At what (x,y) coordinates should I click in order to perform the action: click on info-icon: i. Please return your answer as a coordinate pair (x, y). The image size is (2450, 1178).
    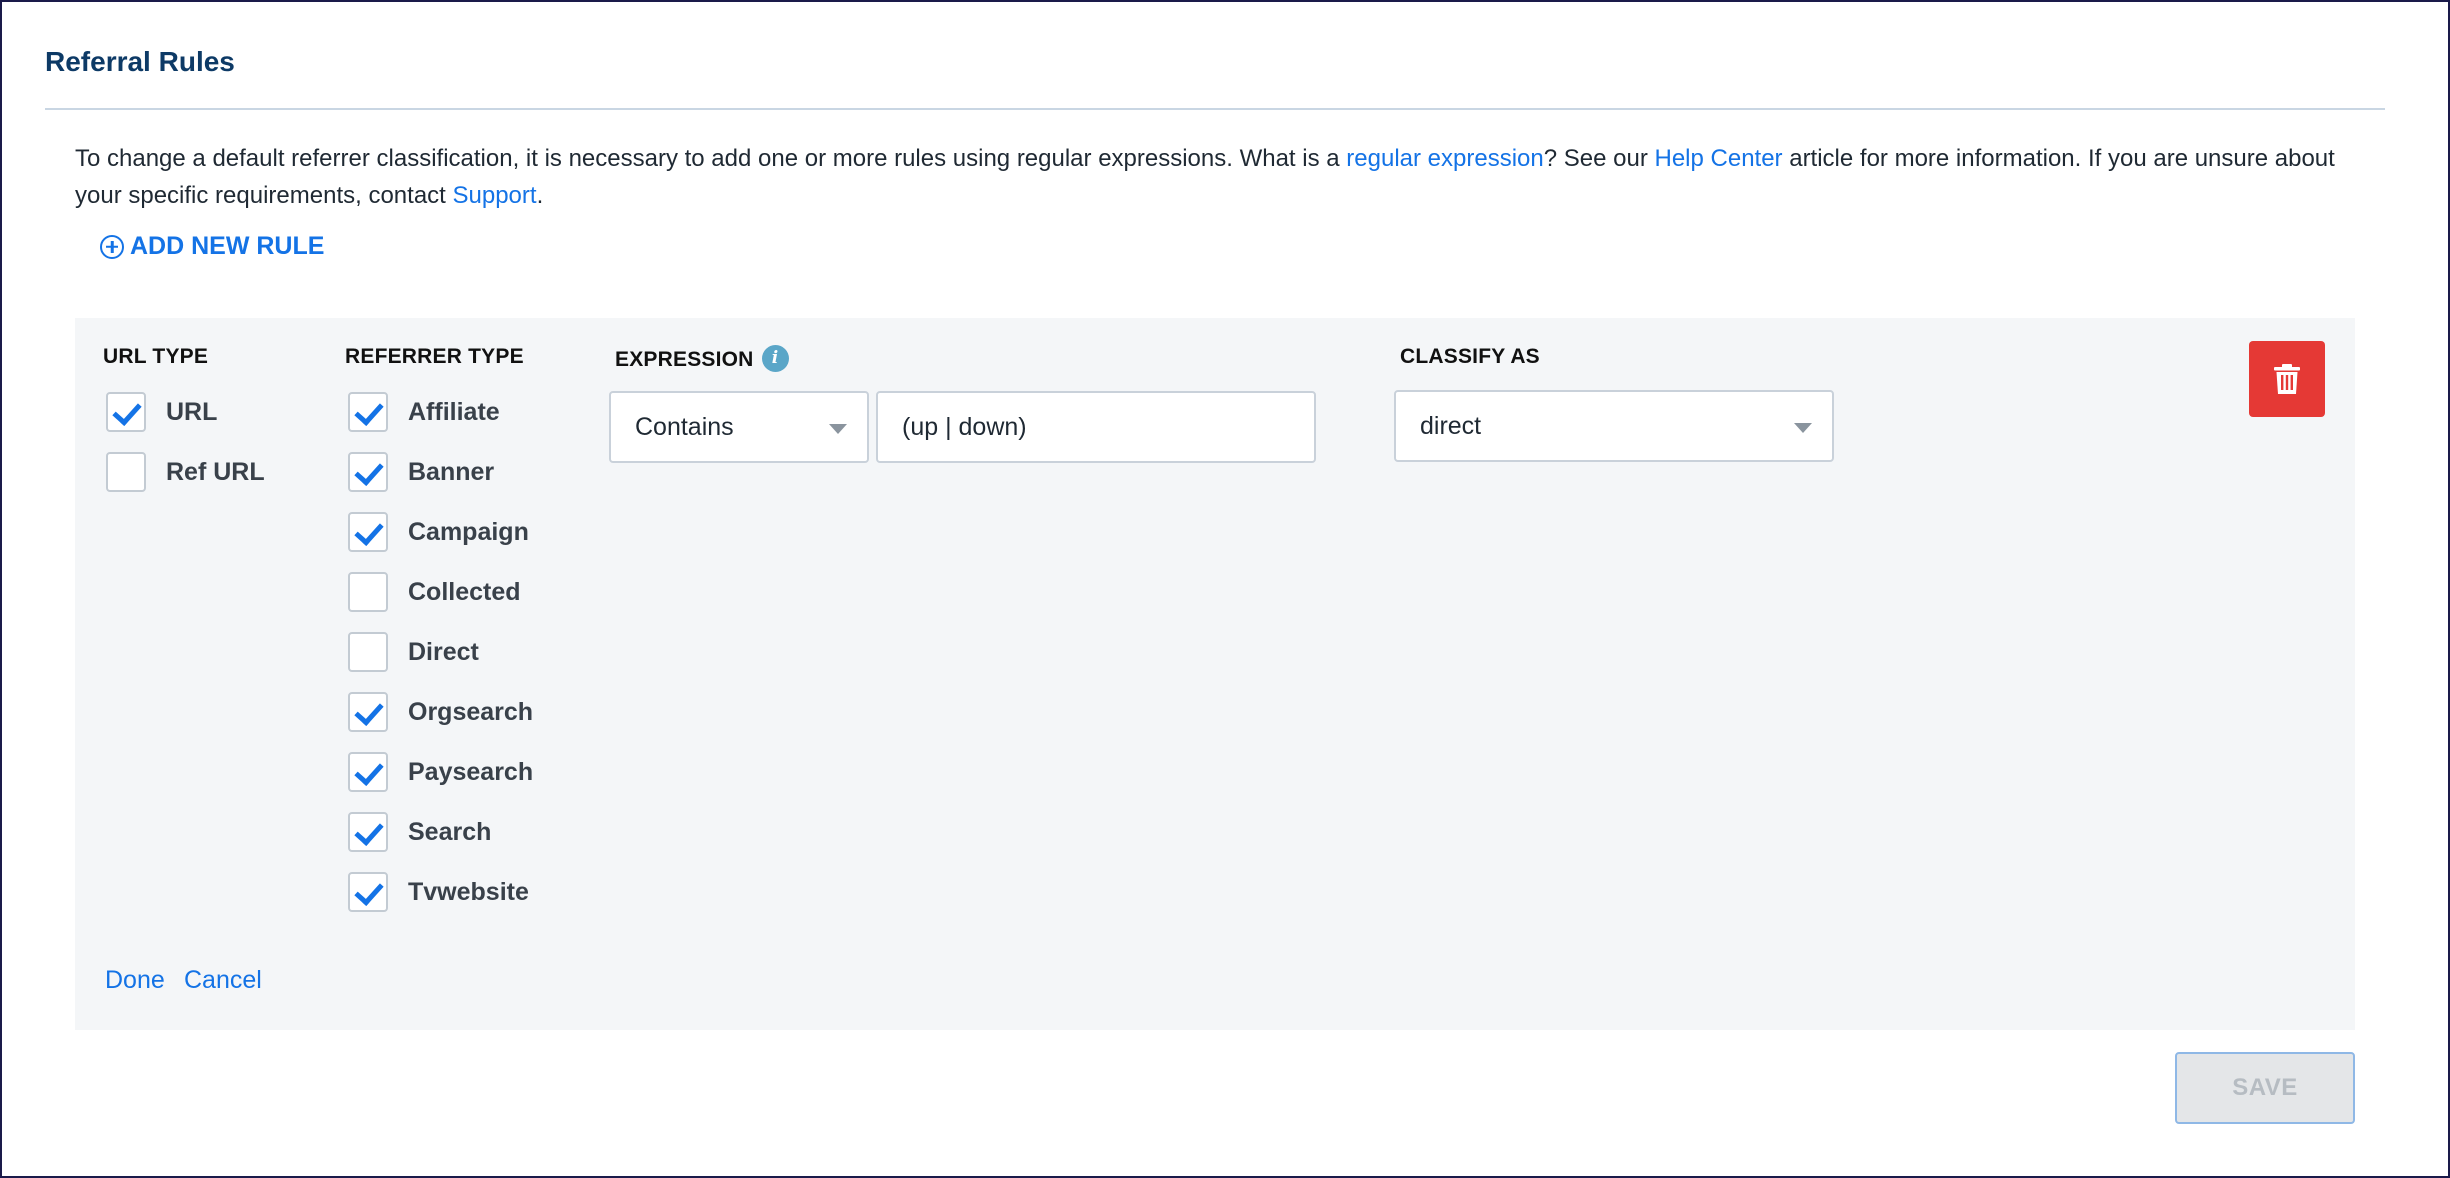
    Looking at the image, I should click on (775, 358).